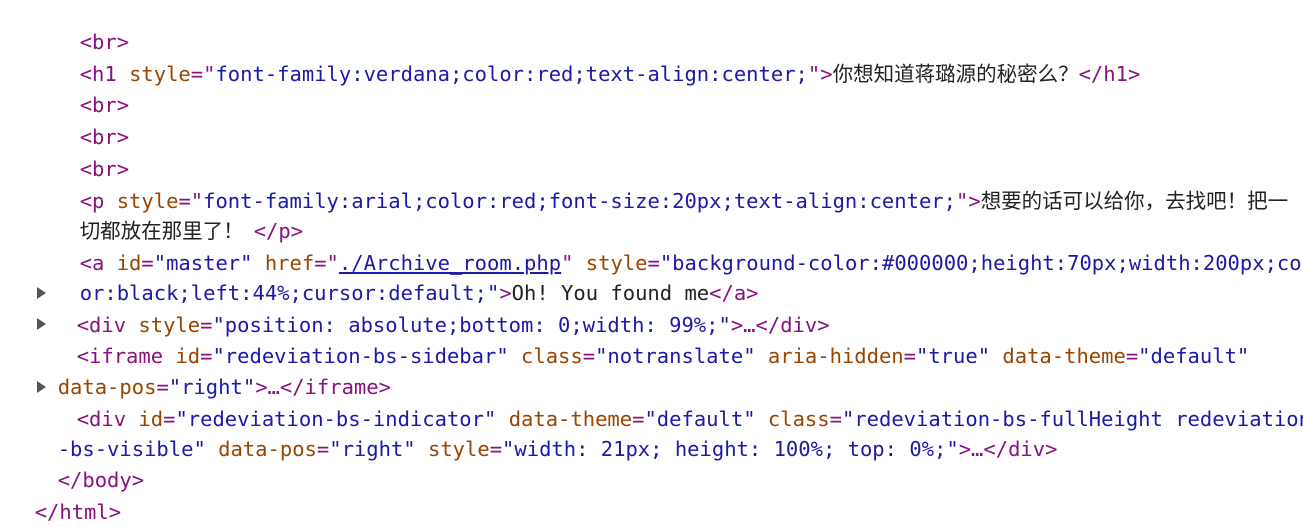  I want to click on tag-div-collapsed: >…</div>, so click(1008, 449).